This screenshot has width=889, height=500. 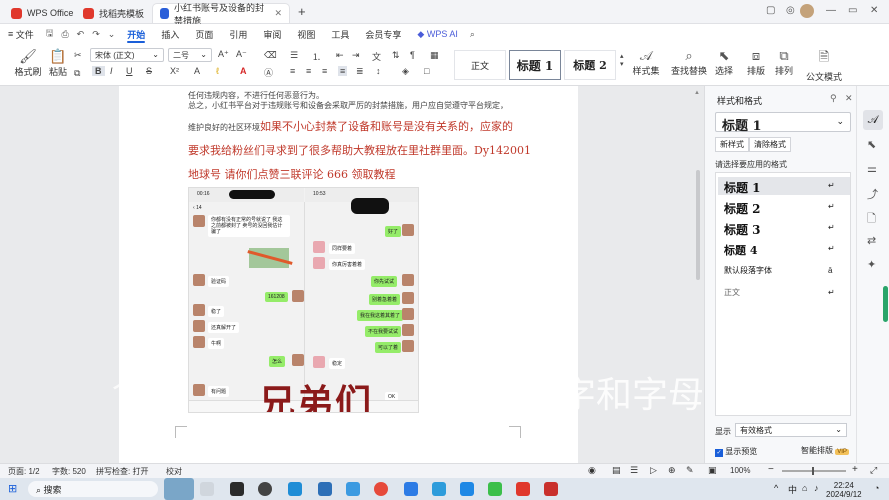 I want to click on file-menu: ≡ 文件, so click(x=21, y=34).